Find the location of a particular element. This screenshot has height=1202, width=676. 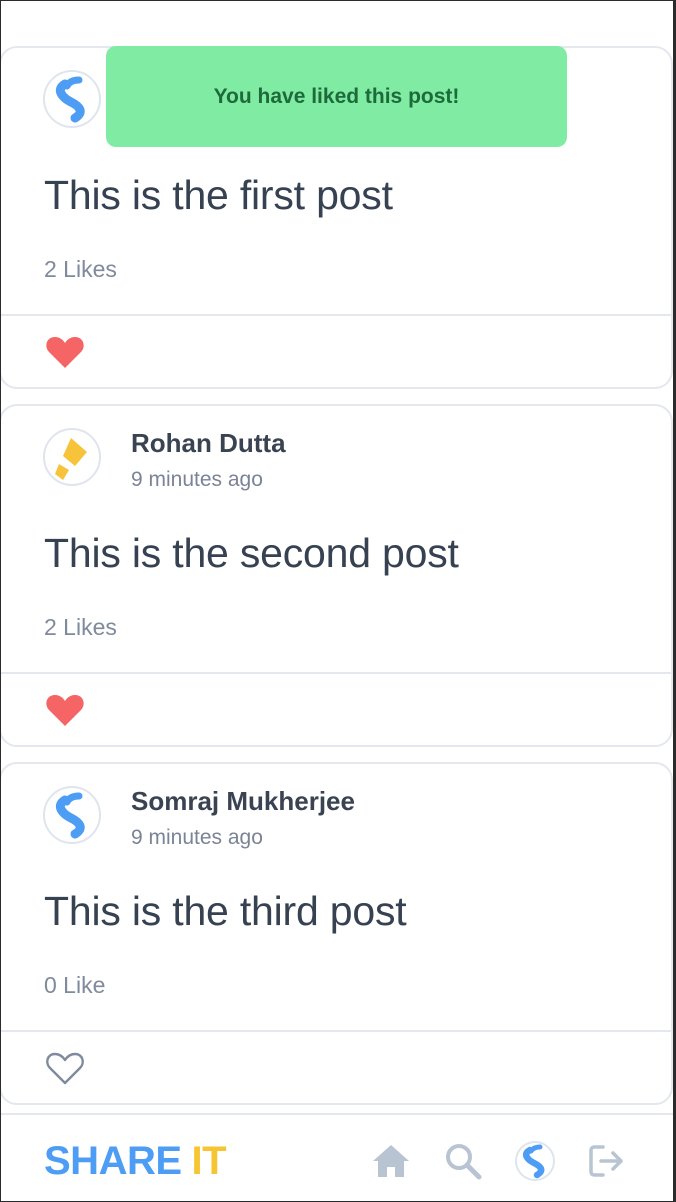

post-author: Rohan Dutta is located at coordinates (208, 443).